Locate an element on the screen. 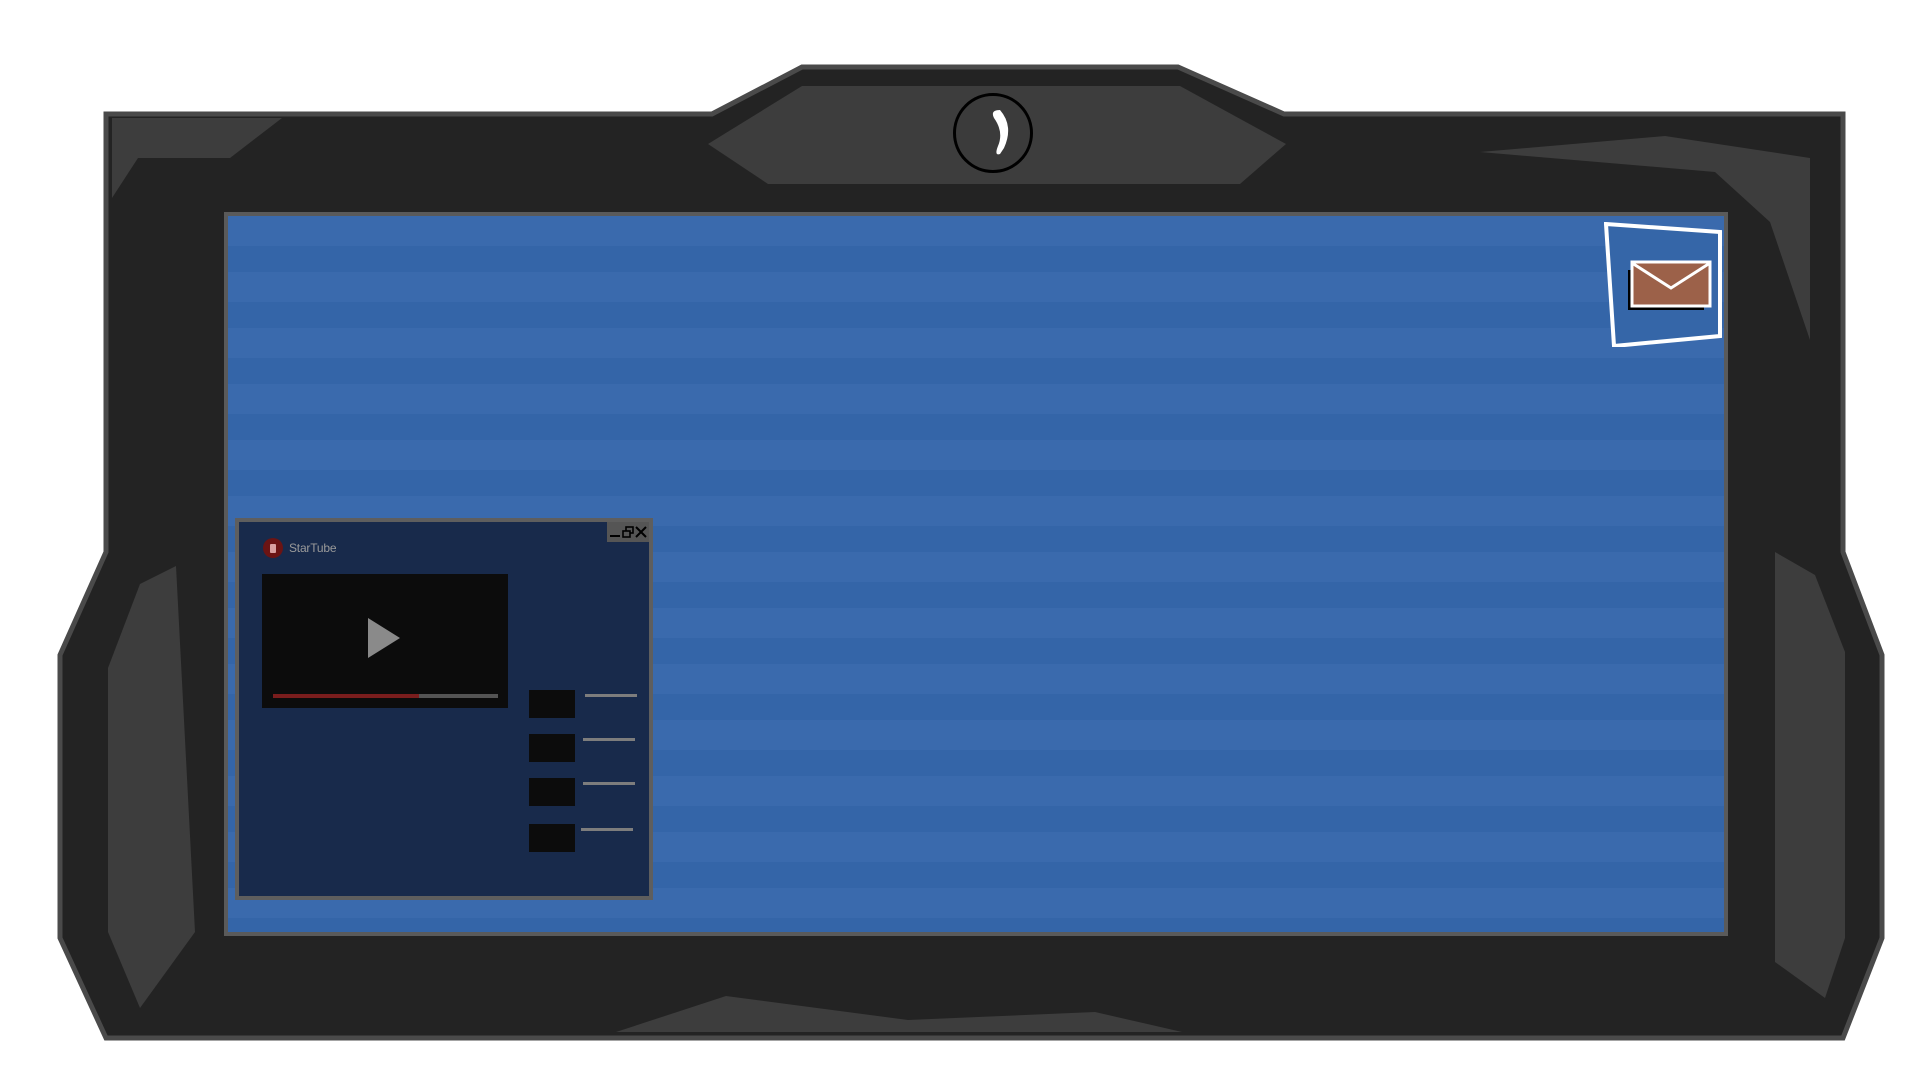  window-controls is located at coordinates (628, 532).